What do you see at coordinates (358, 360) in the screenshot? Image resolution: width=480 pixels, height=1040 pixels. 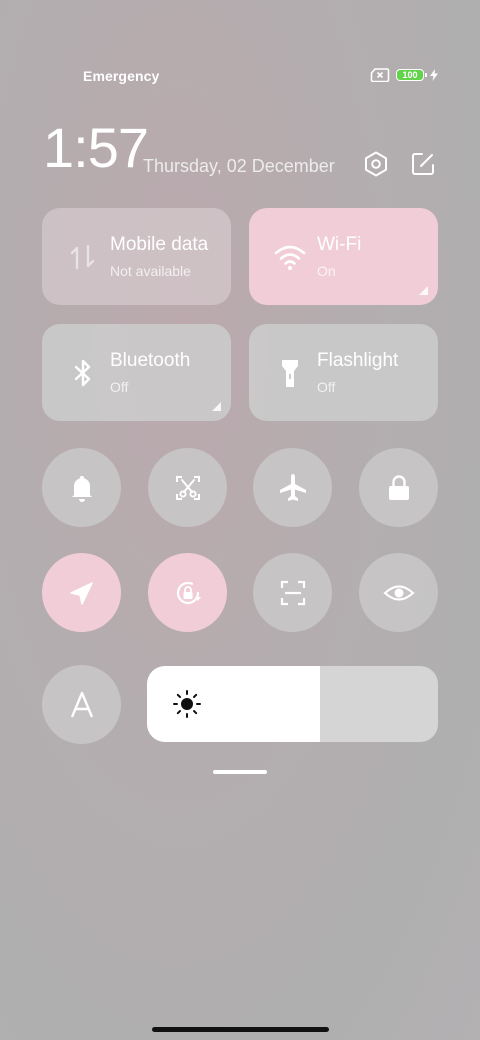 I see `tile-title: Flashlight` at bounding box center [358, 360].